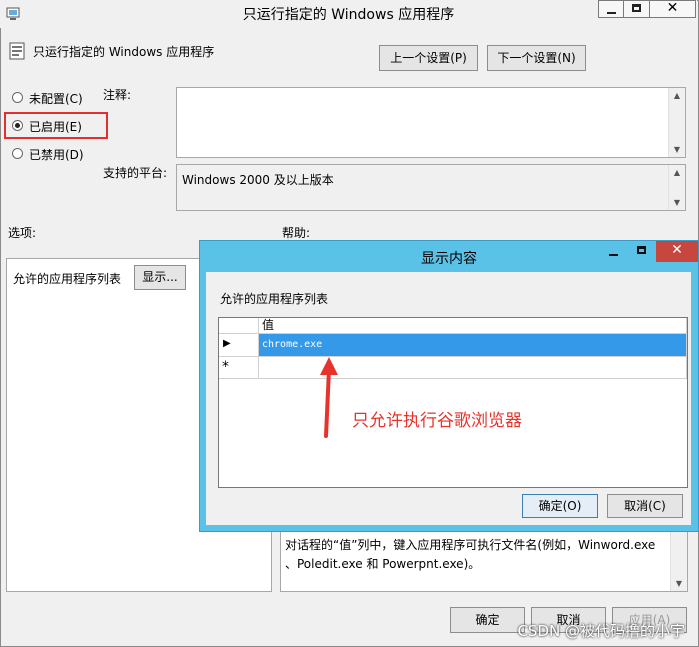  What do you see at coordinates (117, 95) in the screenshot?
I see `comment-label: 注释:` at bounding box center [117, 95].